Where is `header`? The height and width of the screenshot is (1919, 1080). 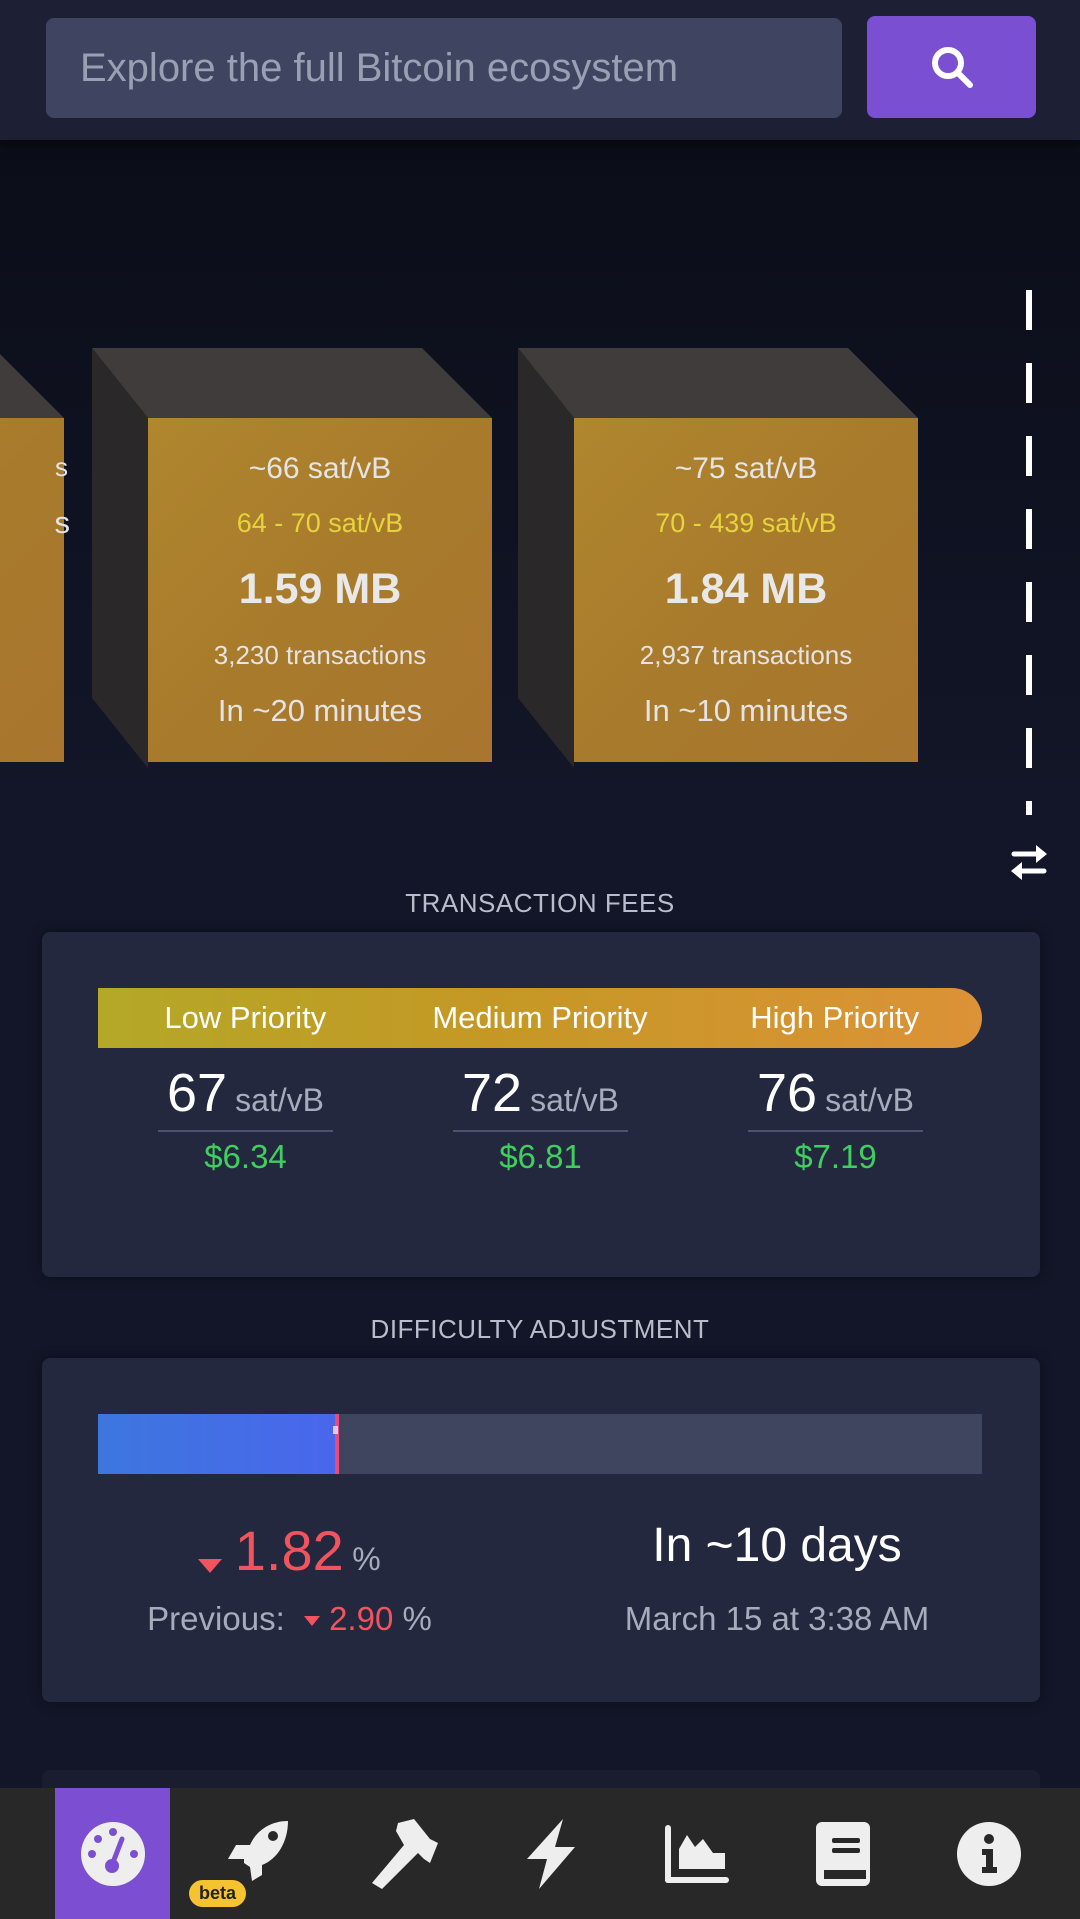
header is located at coordinates (540, 70).